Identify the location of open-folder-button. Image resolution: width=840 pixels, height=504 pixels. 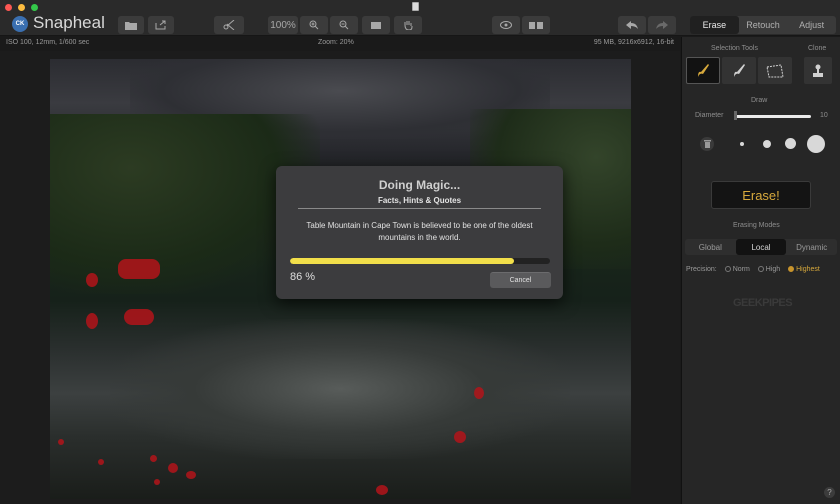
(131, 25).